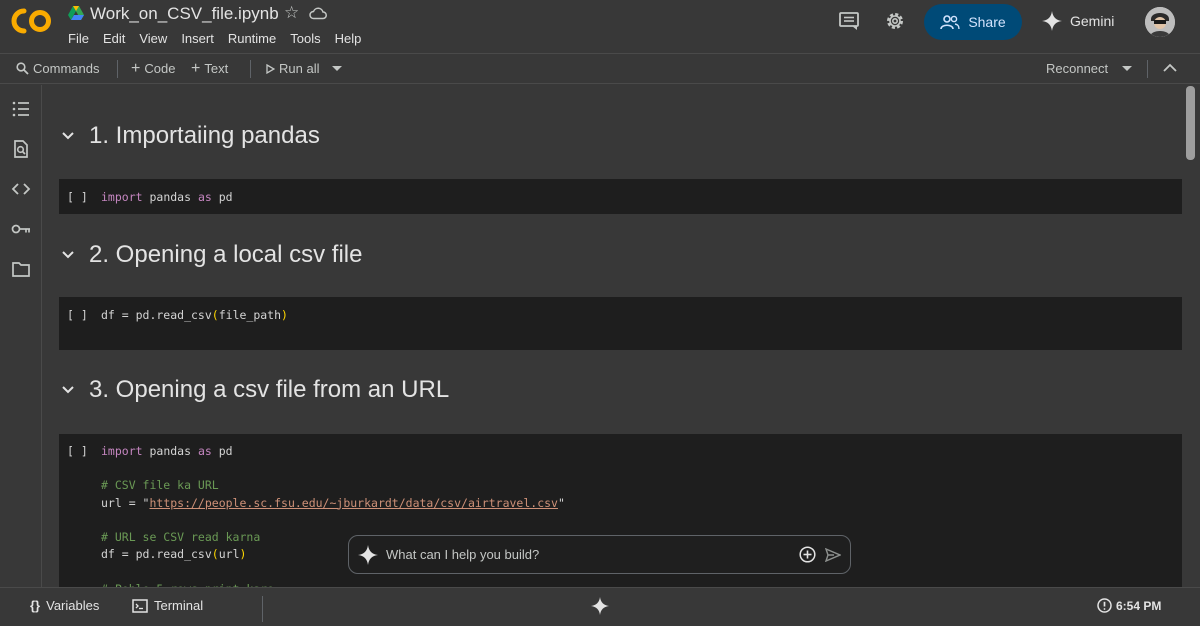 This screenshot has height=626, width=1200. What do you see at coordinates (1190, 123) in the screenshot?
I see `scrollbar` at bounding box center [1190, 123].